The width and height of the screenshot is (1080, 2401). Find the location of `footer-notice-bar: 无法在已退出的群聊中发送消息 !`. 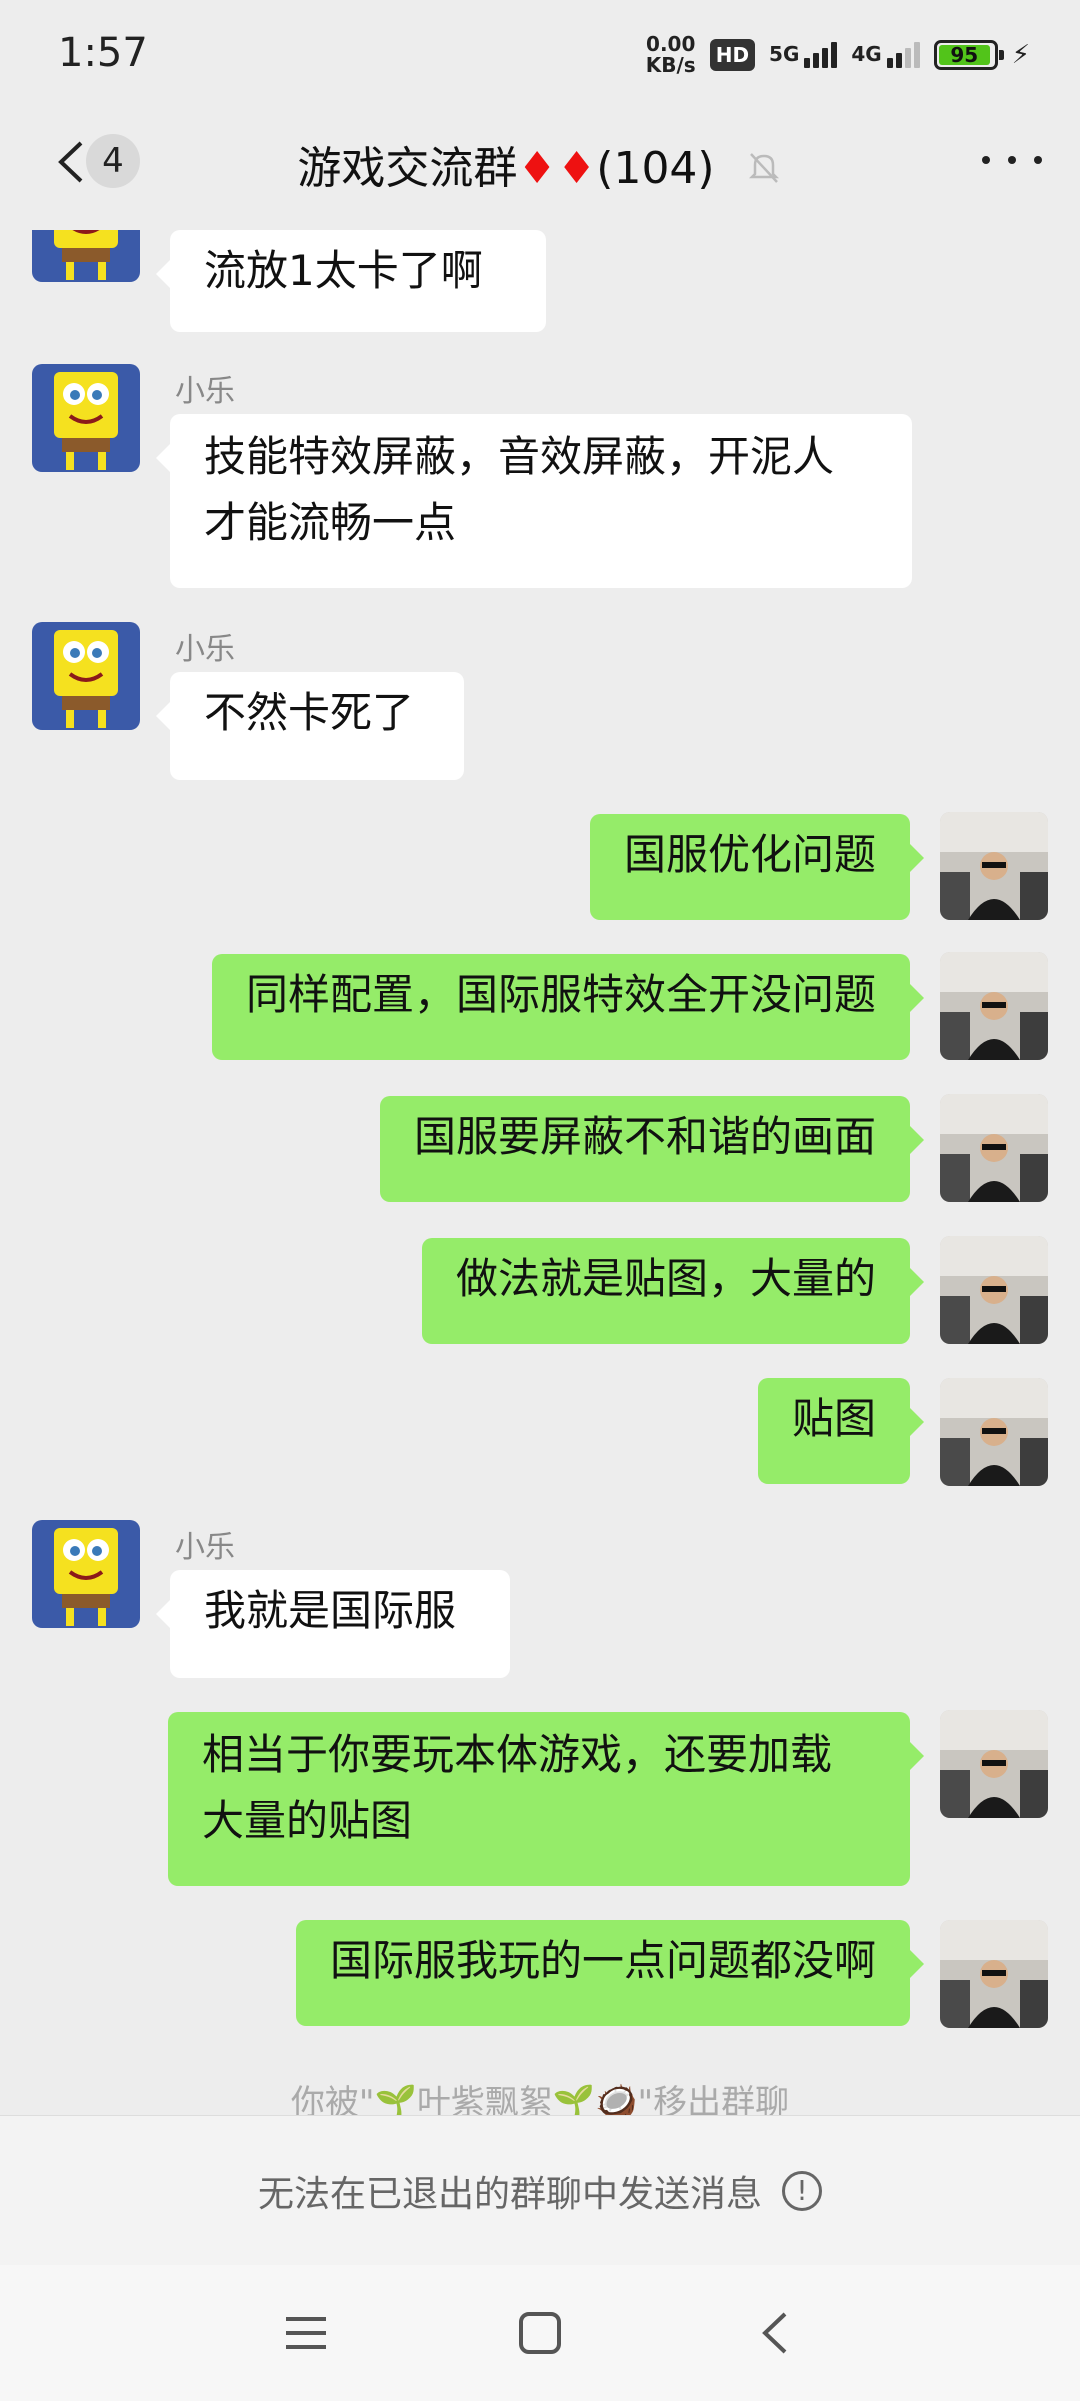

footer-notice-bar: 无法在已退出的群聊中发送消息 ! is located at coordinates (540, 2190).